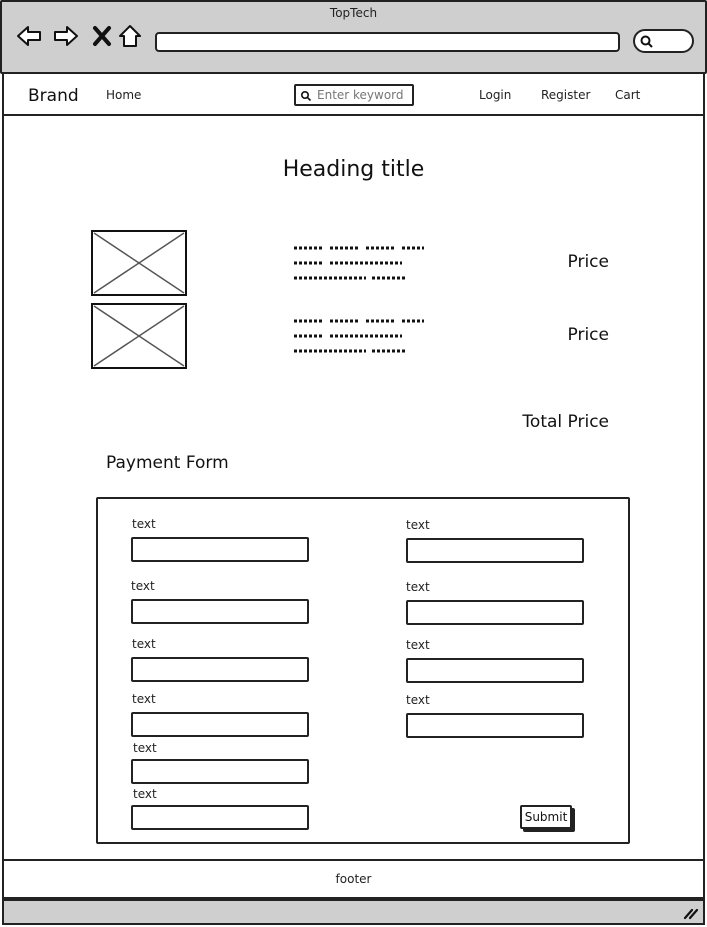 The height and width of the screenshot is (927, 707). What do you see at coordinates (565, 422) in the screenshot?
I see `total-price: Total Price` at bounding box center [565, 422].